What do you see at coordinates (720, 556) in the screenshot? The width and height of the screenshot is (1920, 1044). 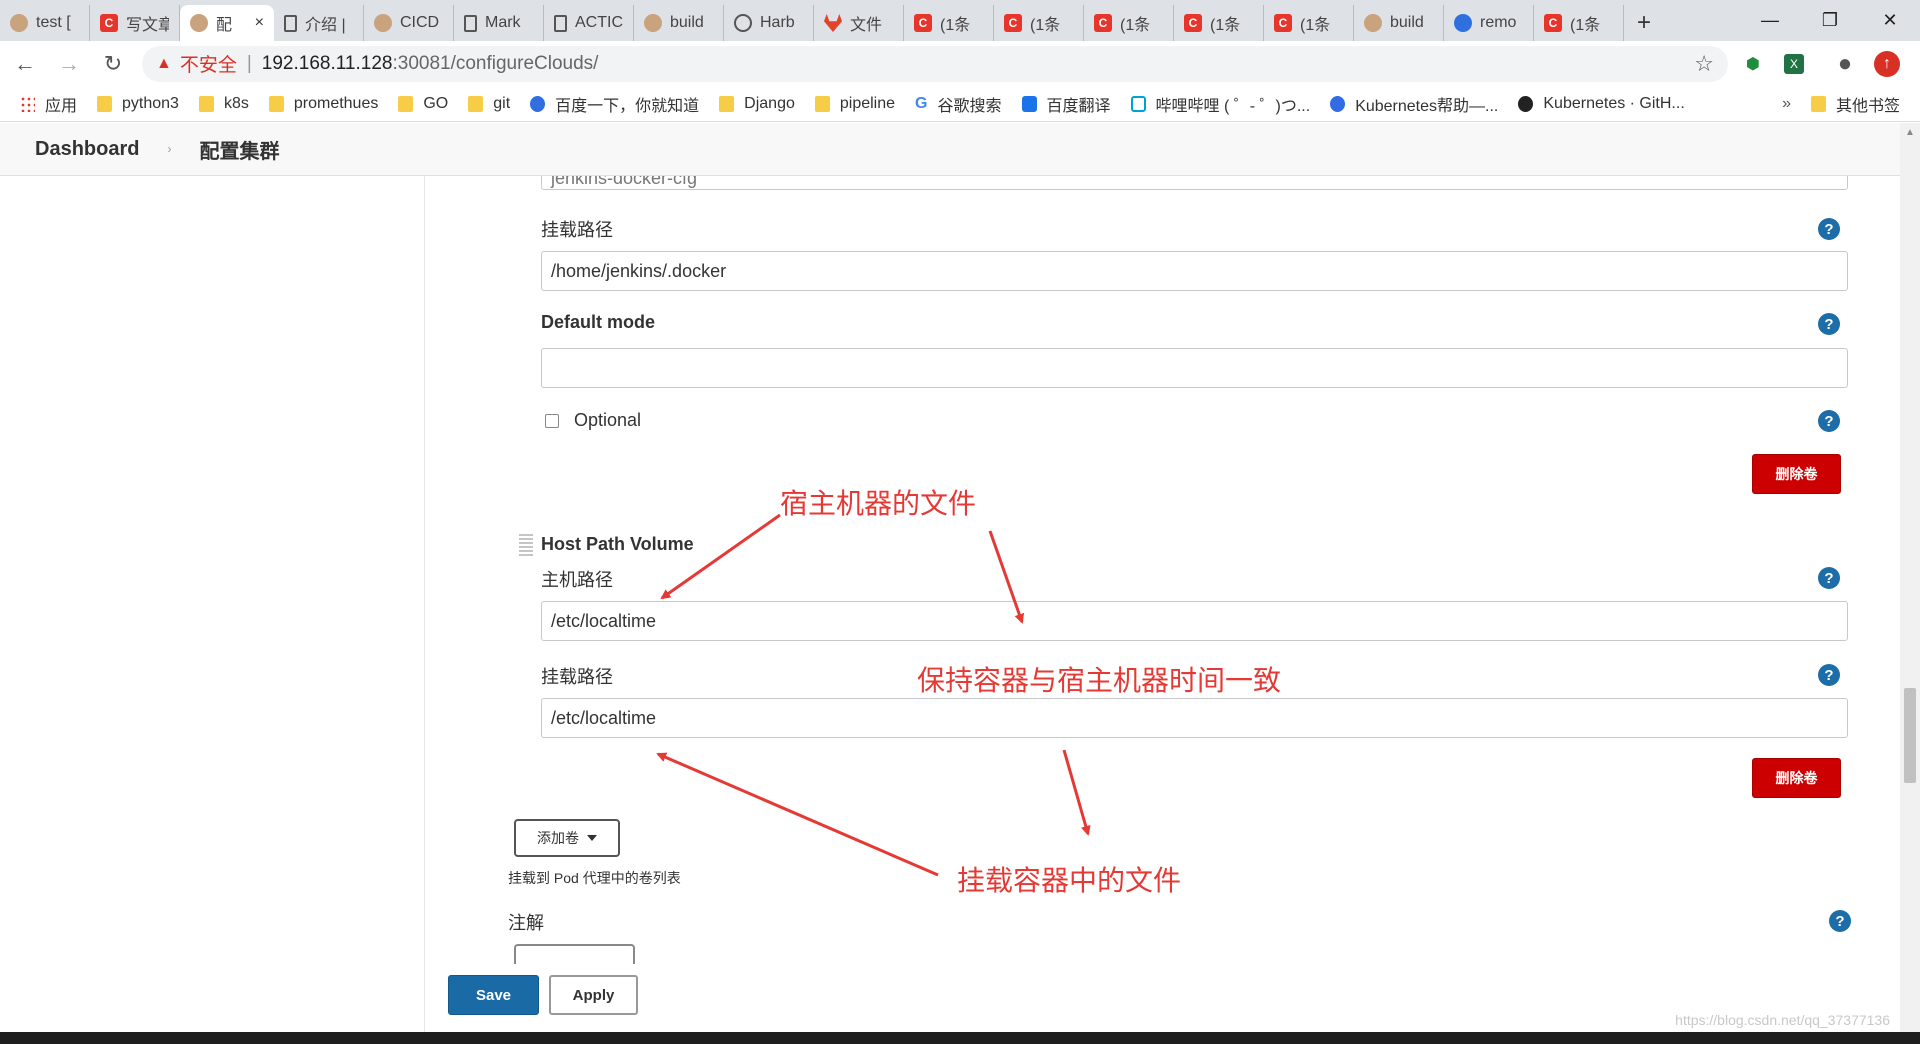 I see `arrow-to-host-path` at bounding box center [720, 556].